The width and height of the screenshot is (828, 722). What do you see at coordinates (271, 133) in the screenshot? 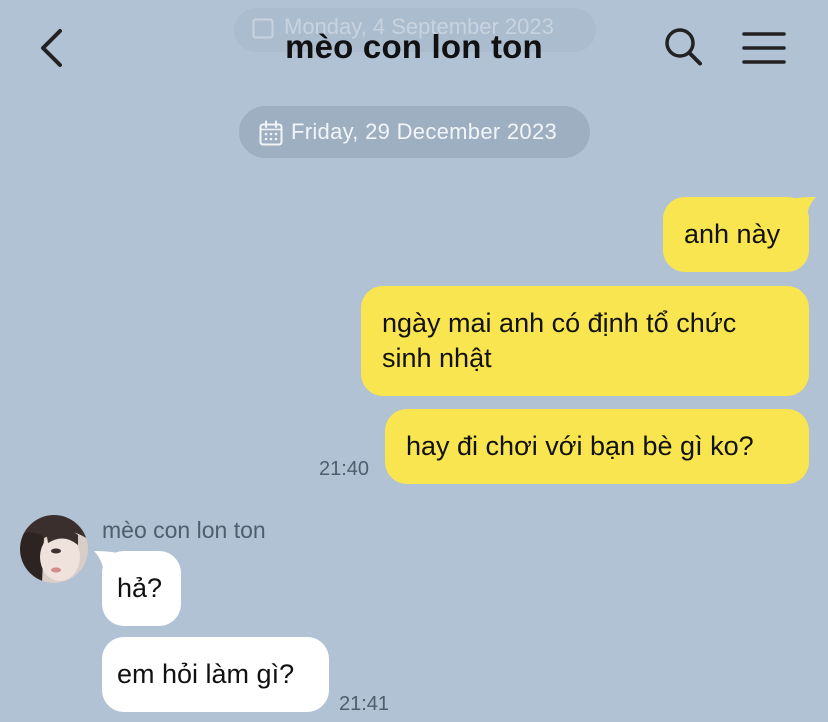
I see `calendar-icon` at bounding box center [271, 133].